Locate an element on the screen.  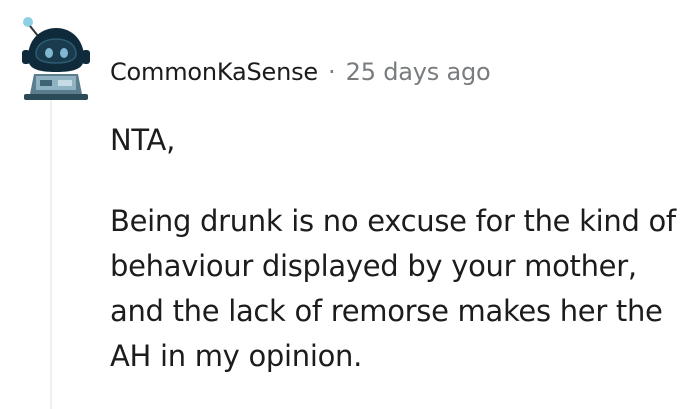
snoo-avatar-icon is located at coordinates (56, 58).